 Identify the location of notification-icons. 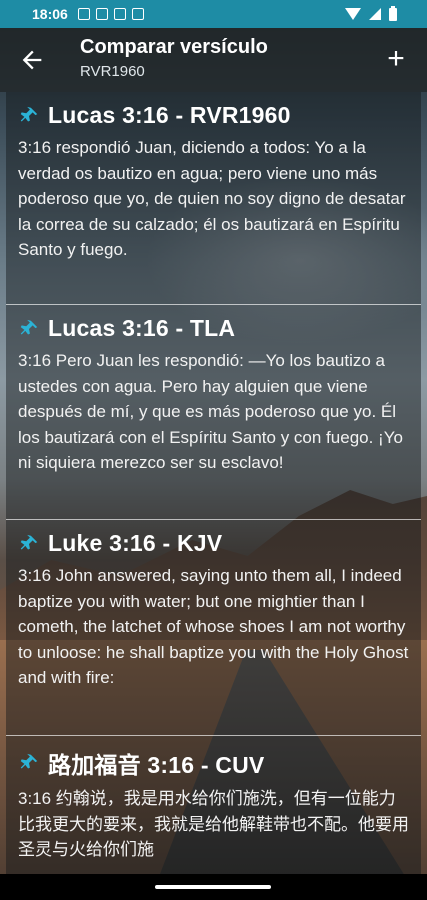
(110, 14).